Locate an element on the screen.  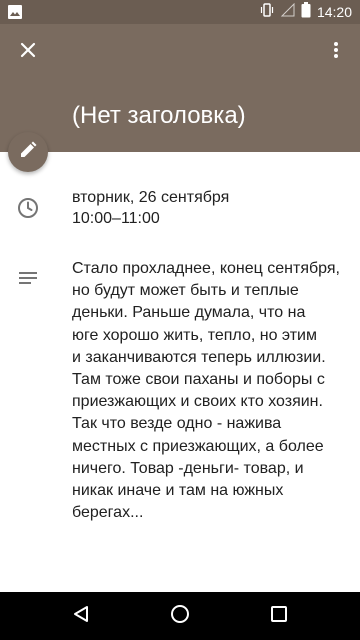
battery-icon is located at coordinates (306, 12).